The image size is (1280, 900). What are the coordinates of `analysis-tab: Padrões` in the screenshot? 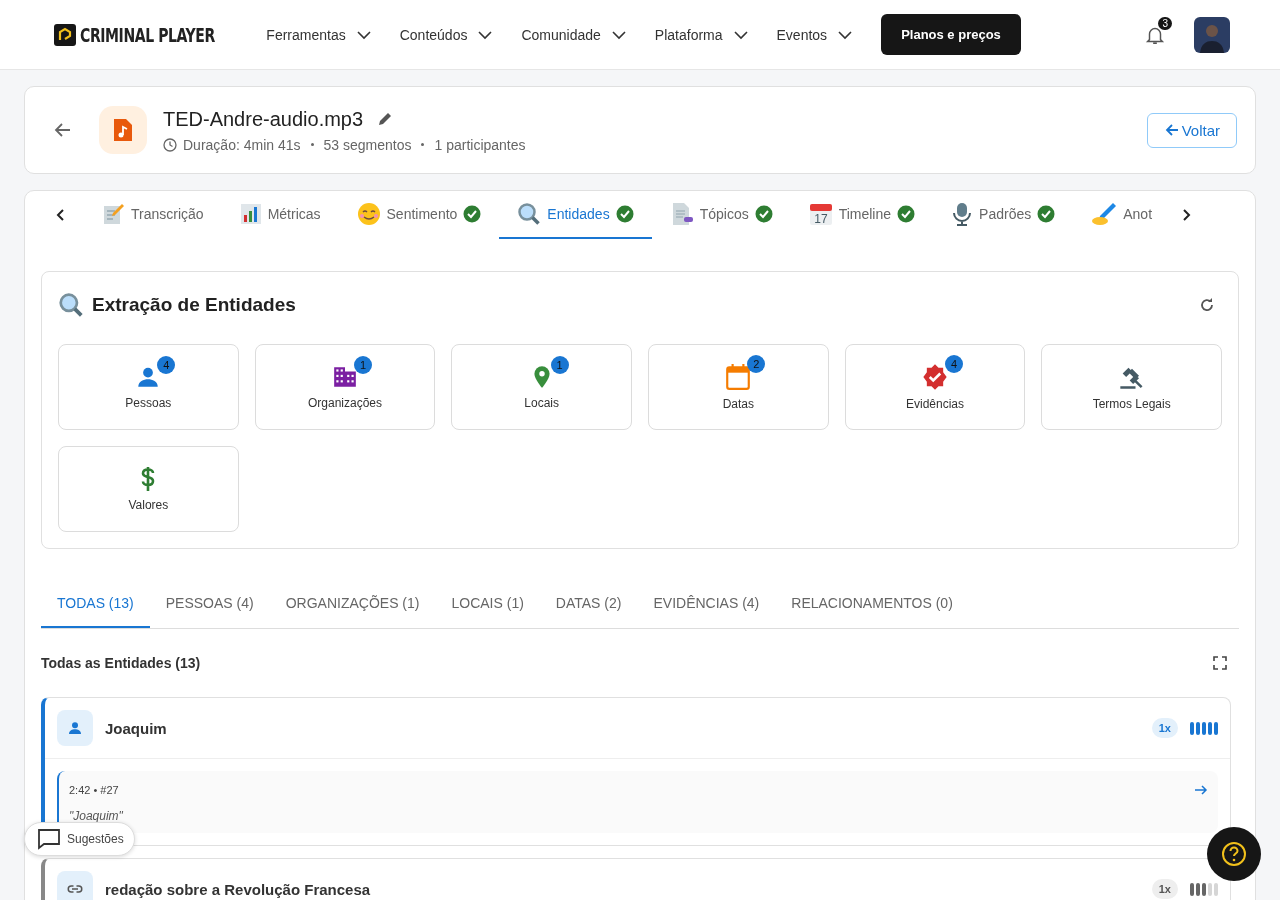 It's located at (1003, 215).